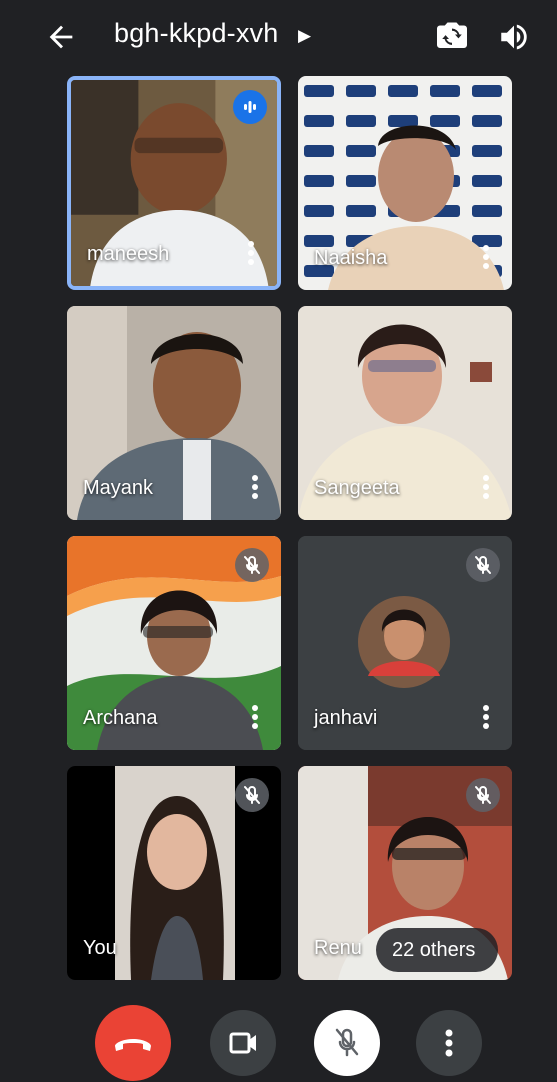  What do you see at coordinates (174, 413) in the screenshot?
I see `participant-tile: Mayank` at bounding box center [174, 413].